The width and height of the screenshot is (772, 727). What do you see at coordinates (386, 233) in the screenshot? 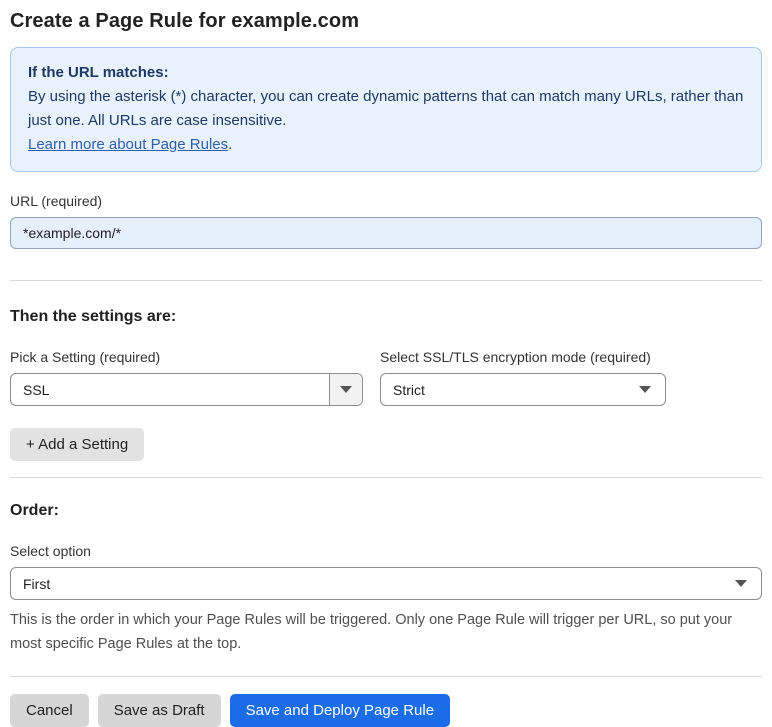
I see `url-input` at bounding box center [386, 233].